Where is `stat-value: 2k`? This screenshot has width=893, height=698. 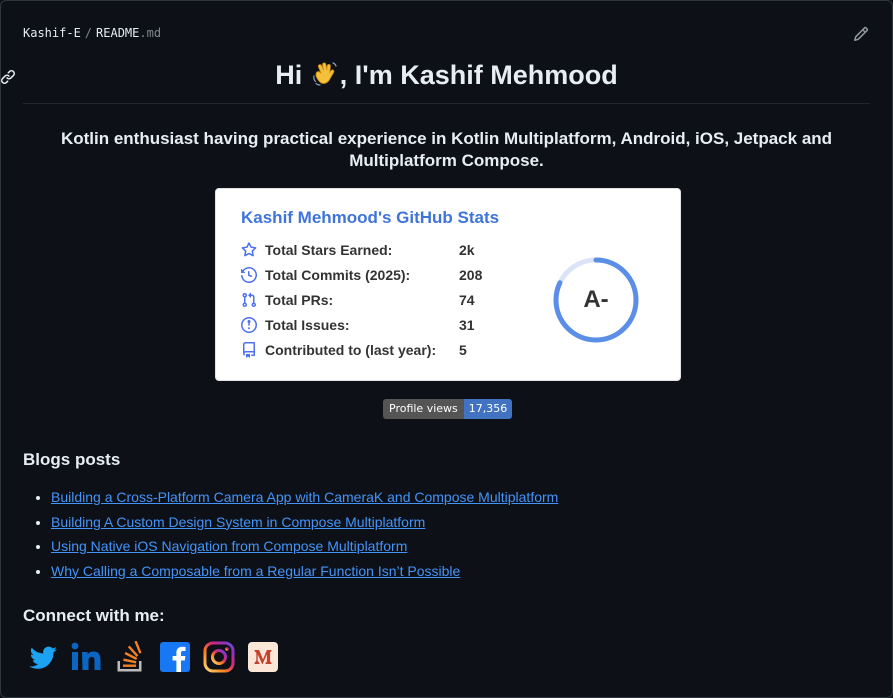
stat-value: 2k is located at coordinates (467, 250).